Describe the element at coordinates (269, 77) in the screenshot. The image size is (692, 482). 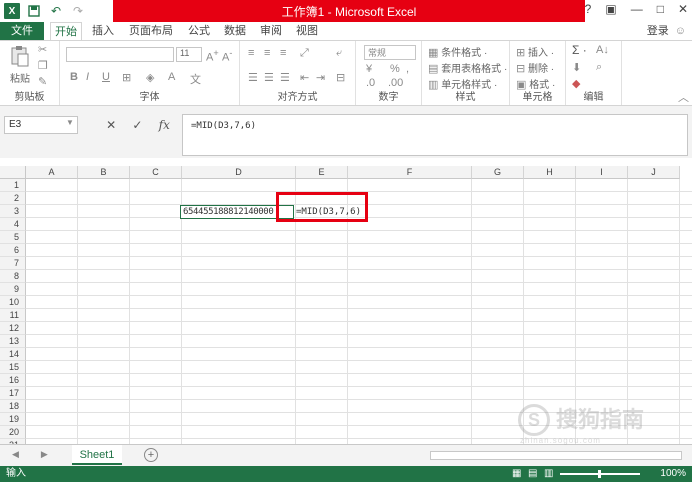
I see `align-center-icon: ☰` at that location.